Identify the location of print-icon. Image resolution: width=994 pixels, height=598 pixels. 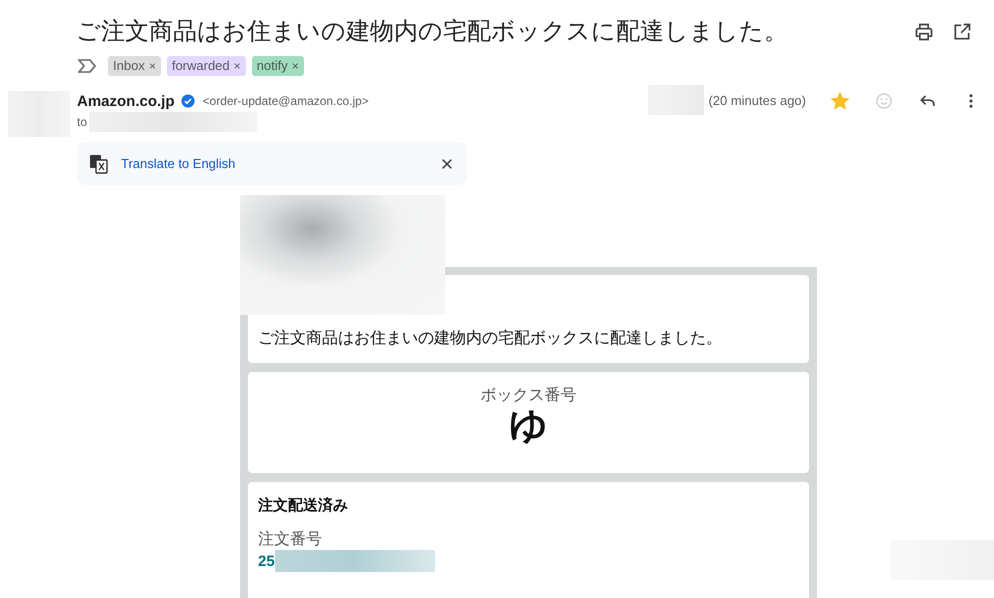
(924, 32).